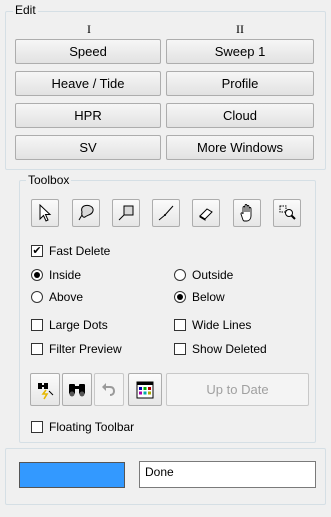 This screenshot has height=517, width=331. I want to click on rectangle-tool-button, so click(126, 213).